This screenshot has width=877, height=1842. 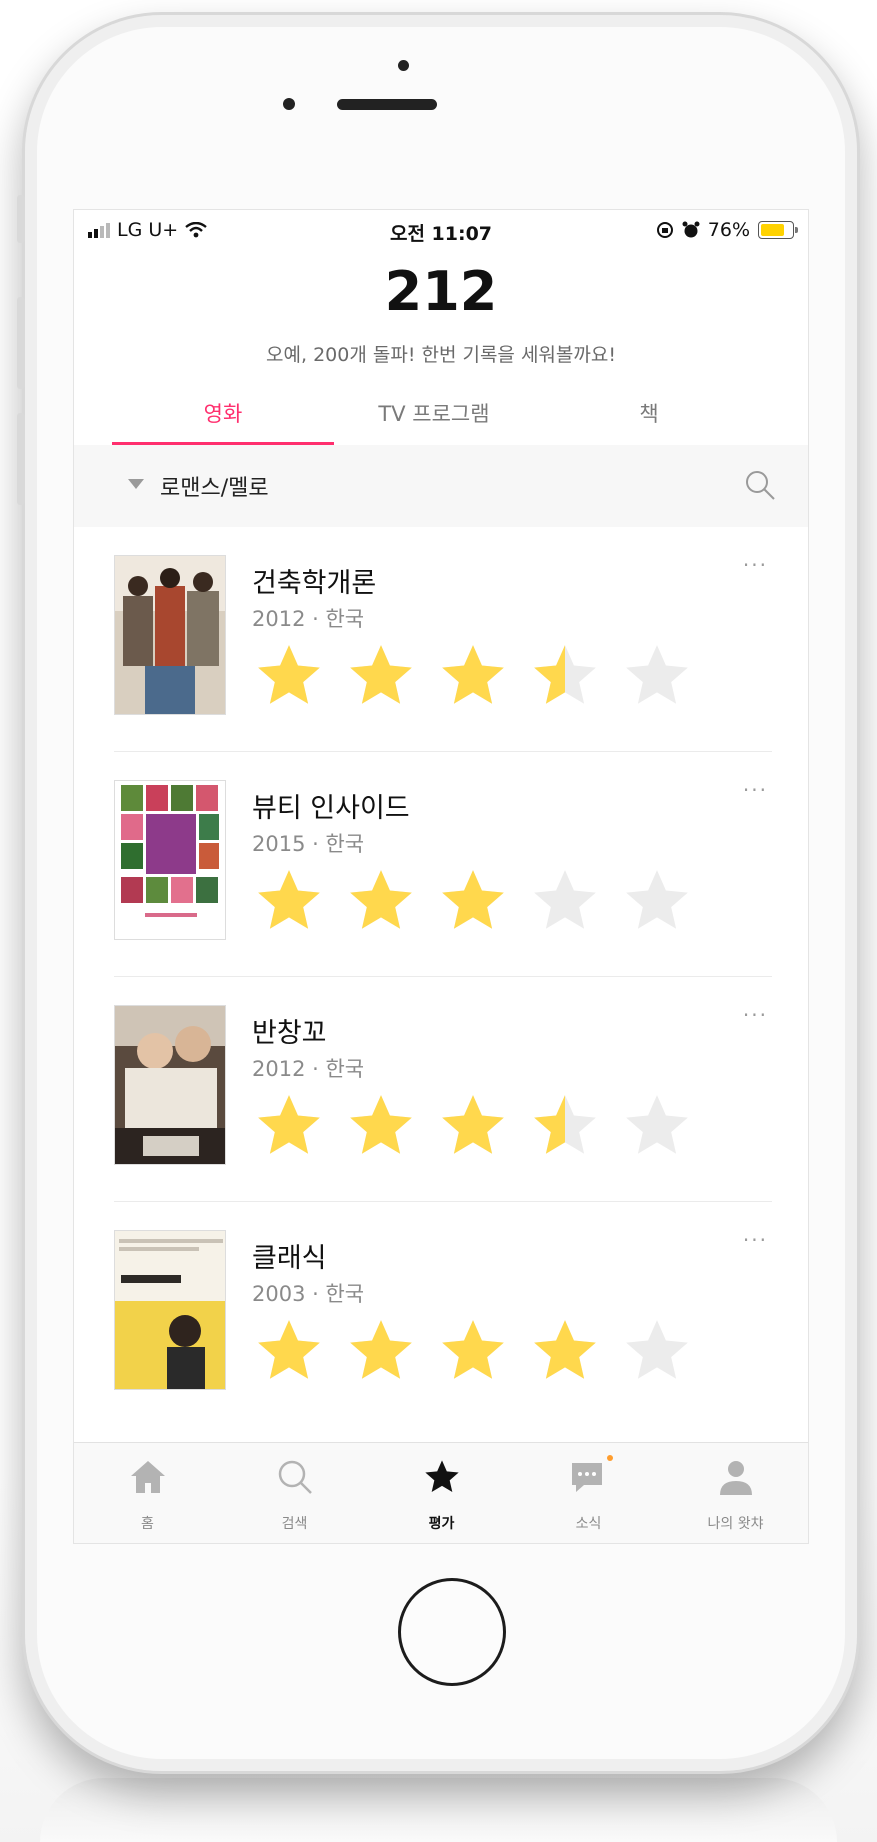 I want to click on volume-down-button, so click(x=21, y=459).